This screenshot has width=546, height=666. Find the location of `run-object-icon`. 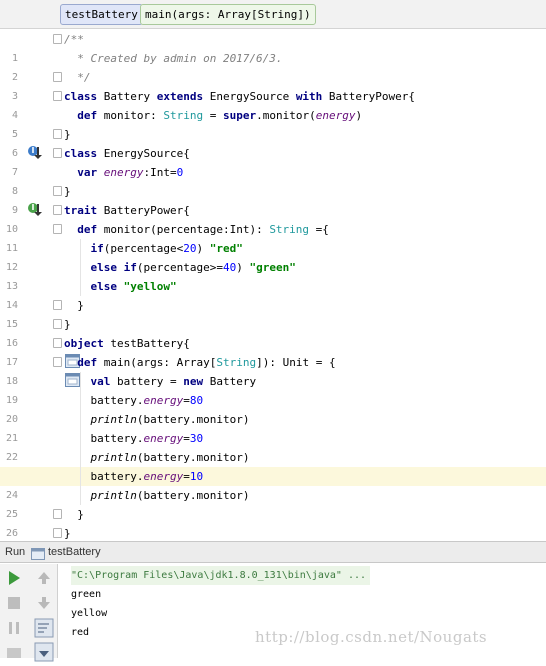

run-object-icon is located at coordinates (52, 351).